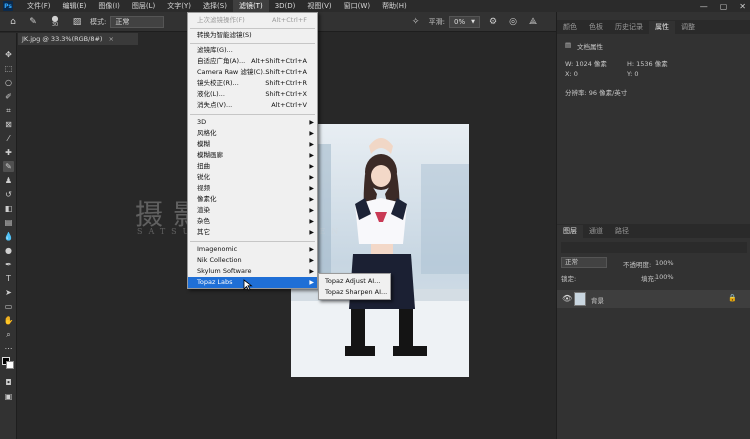 This screenshot has width=750, height=439. I want to click on gradient-tool-icon: ▤, so click(8, 222).